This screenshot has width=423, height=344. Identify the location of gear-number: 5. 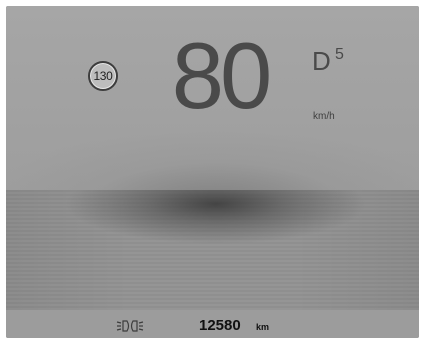
(339, 54).